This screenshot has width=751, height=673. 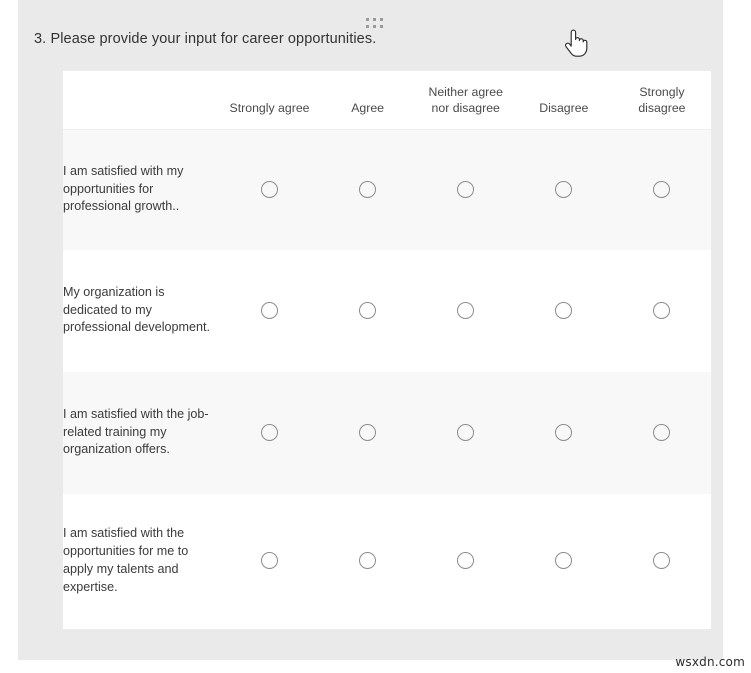 What do you see at coordinates (142, 100) in the screenshot?
I see `matrix-corner-cell` at bounding box center [142, 100].